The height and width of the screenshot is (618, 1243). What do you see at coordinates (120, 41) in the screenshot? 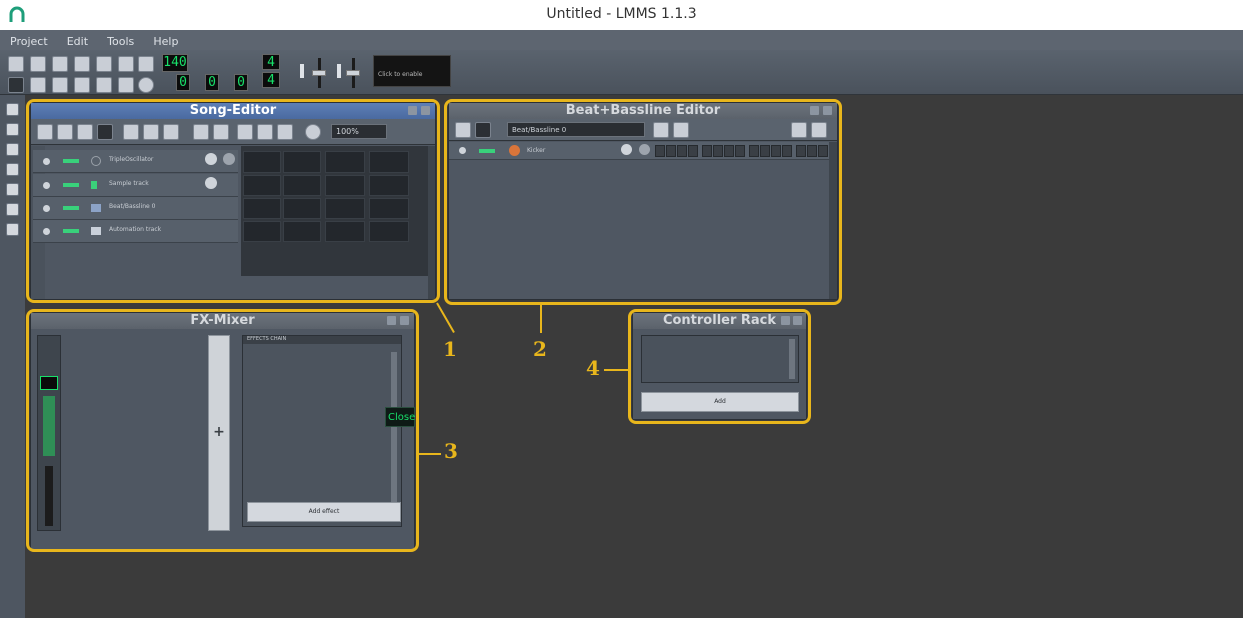
I see `menu-tools: Tools` at bounding box center [120, 41].